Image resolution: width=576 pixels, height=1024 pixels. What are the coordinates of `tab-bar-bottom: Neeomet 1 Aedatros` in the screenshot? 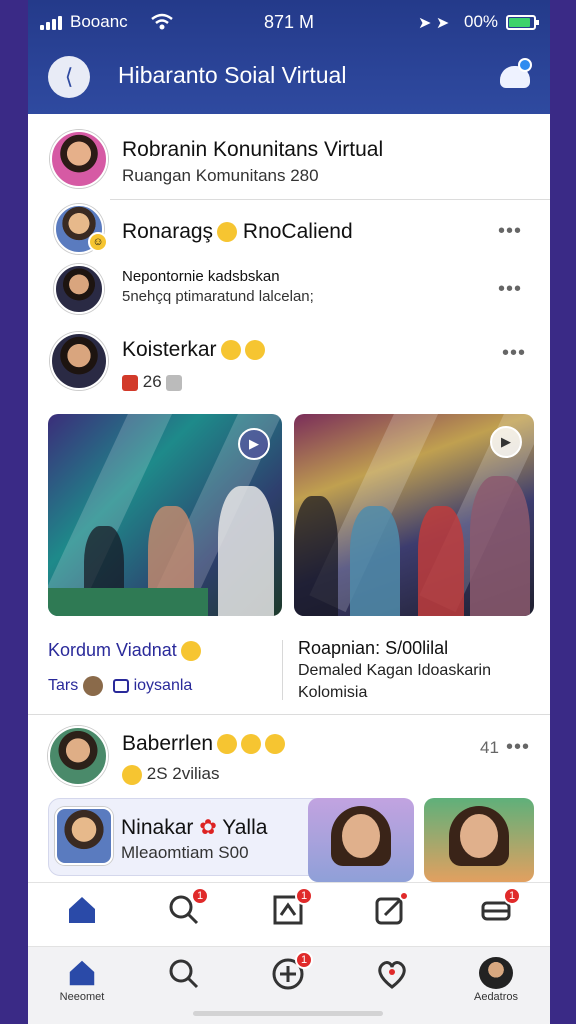 It's located at (289, 985).